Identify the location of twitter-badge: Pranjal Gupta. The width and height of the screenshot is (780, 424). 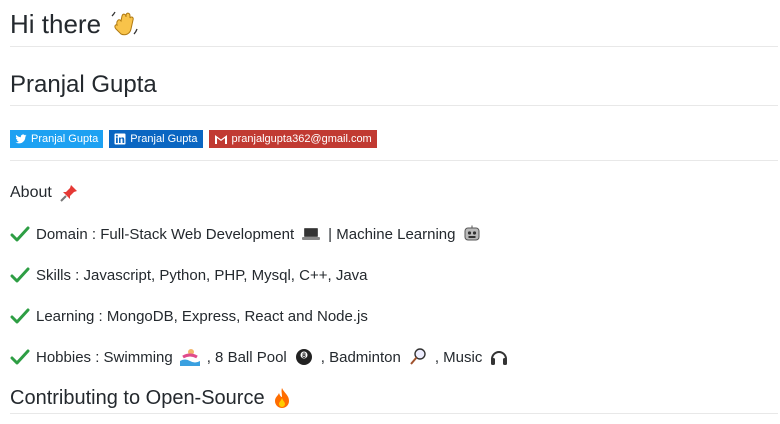
(57, 139).